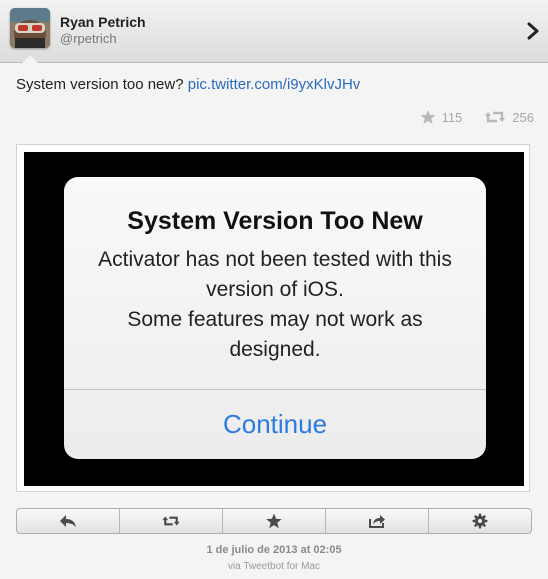  What do you see at coordinates (275, 349) in the screenshot?
I see `alert-message-line: designed.` at bounding box center [275, 349].